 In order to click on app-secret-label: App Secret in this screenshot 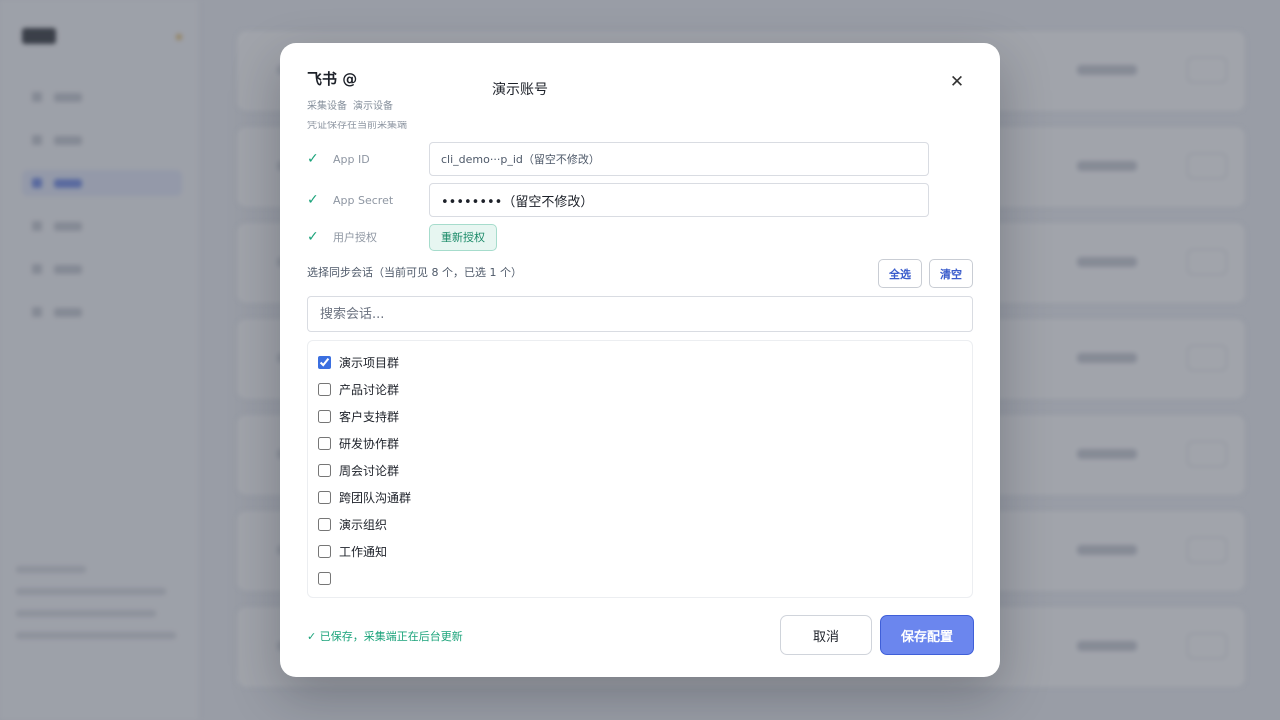, I will do `click(363, 200)`.